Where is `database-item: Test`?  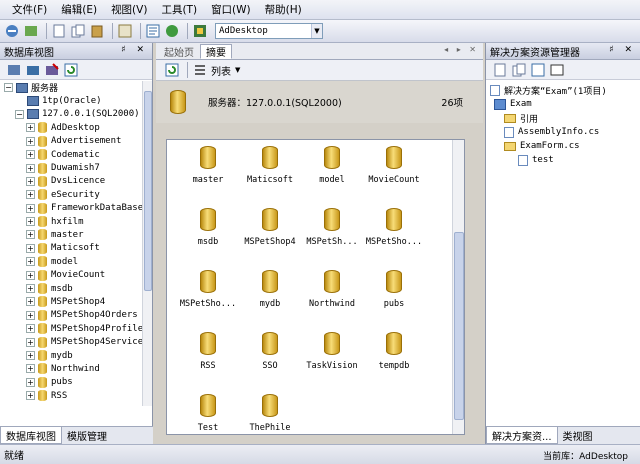 database-item: Test is located at coordinates (208, 411).